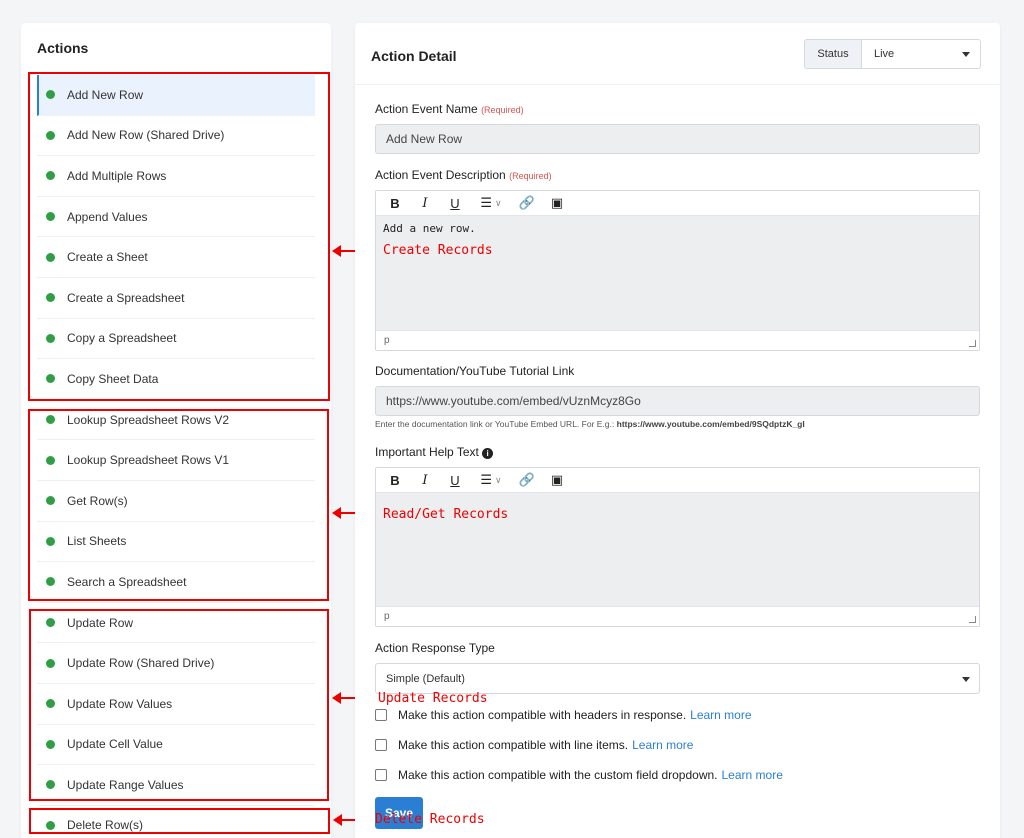 This screenshot has width=1024, height=838. What do you see at coordinates (446, 514) in the screenshot?
I see `read-records-annotation: Read/Get Records` at bounding box center [446, 514].